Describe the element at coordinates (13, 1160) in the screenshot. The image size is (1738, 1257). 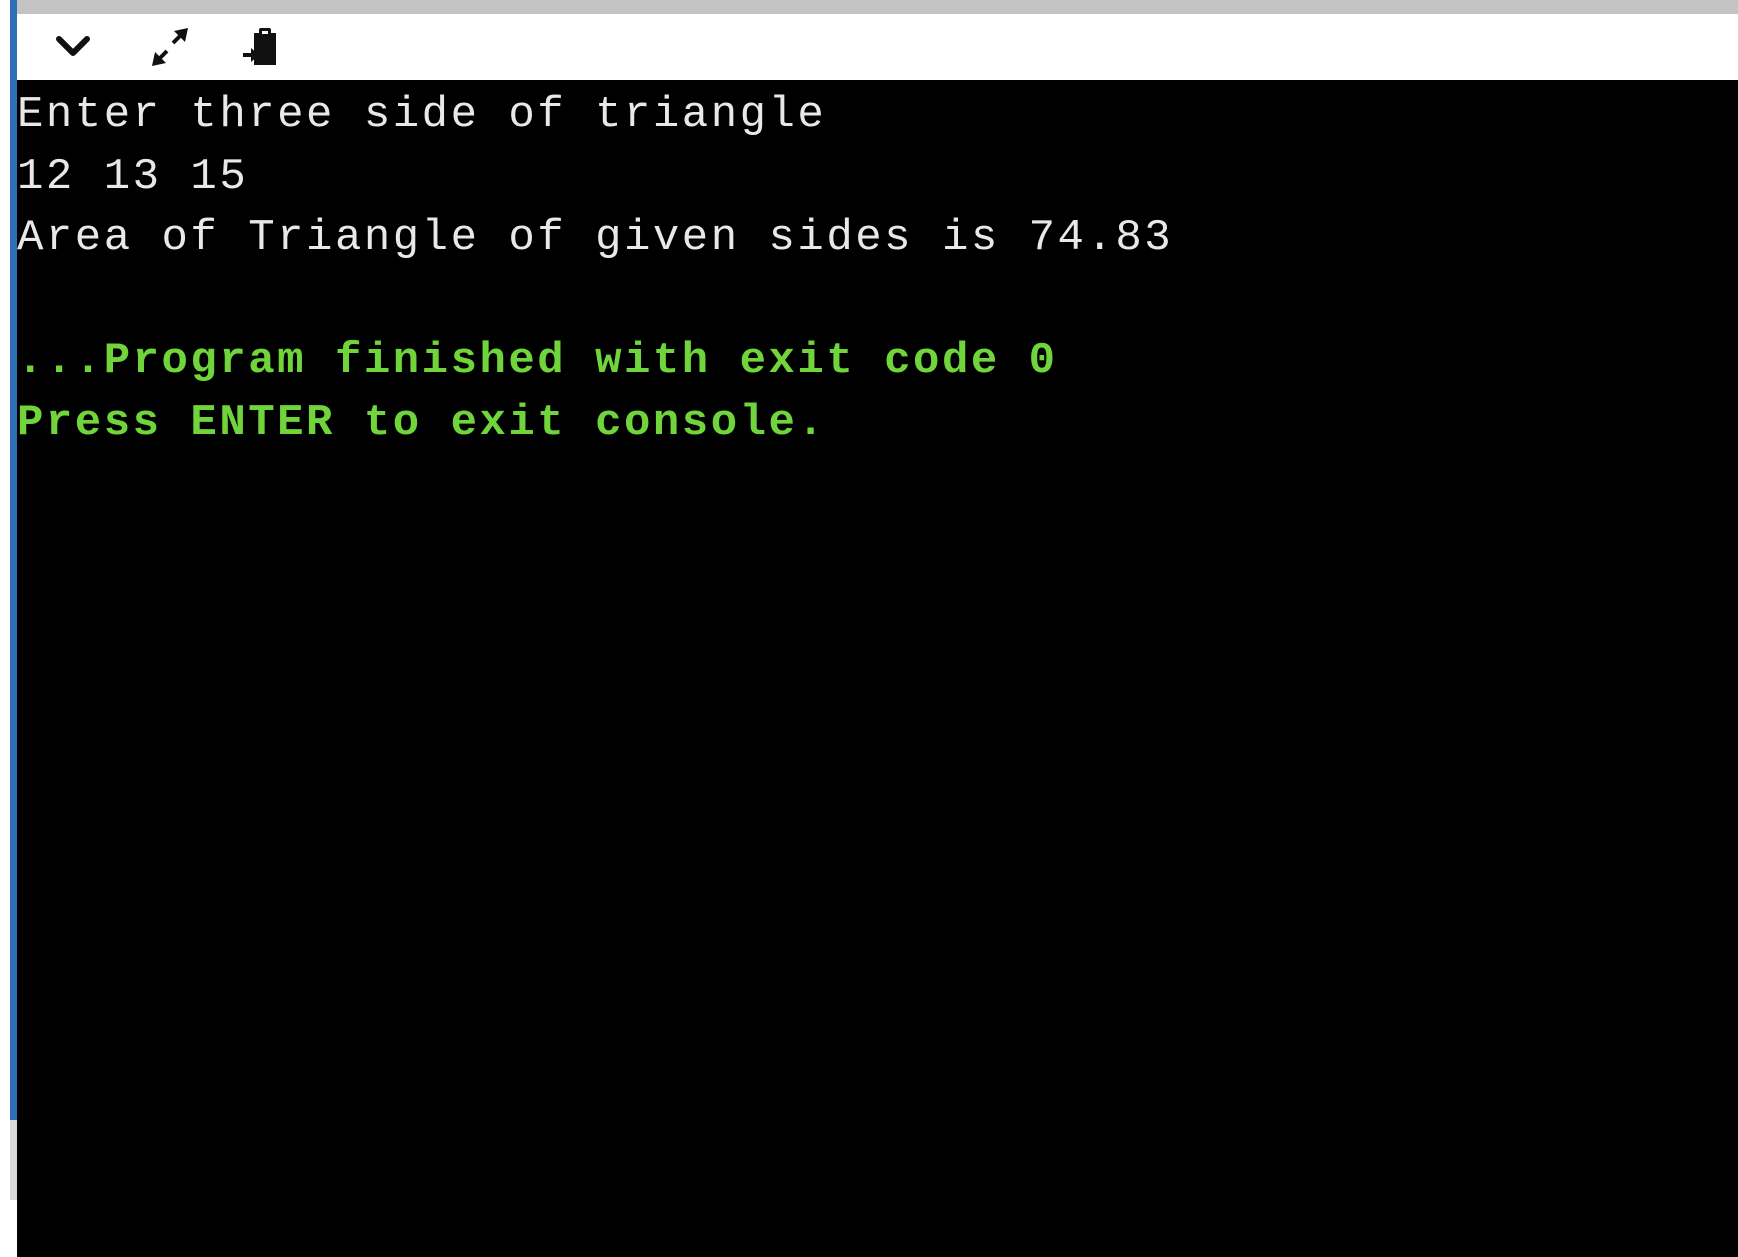
I see `left-scroll-track` at that location.